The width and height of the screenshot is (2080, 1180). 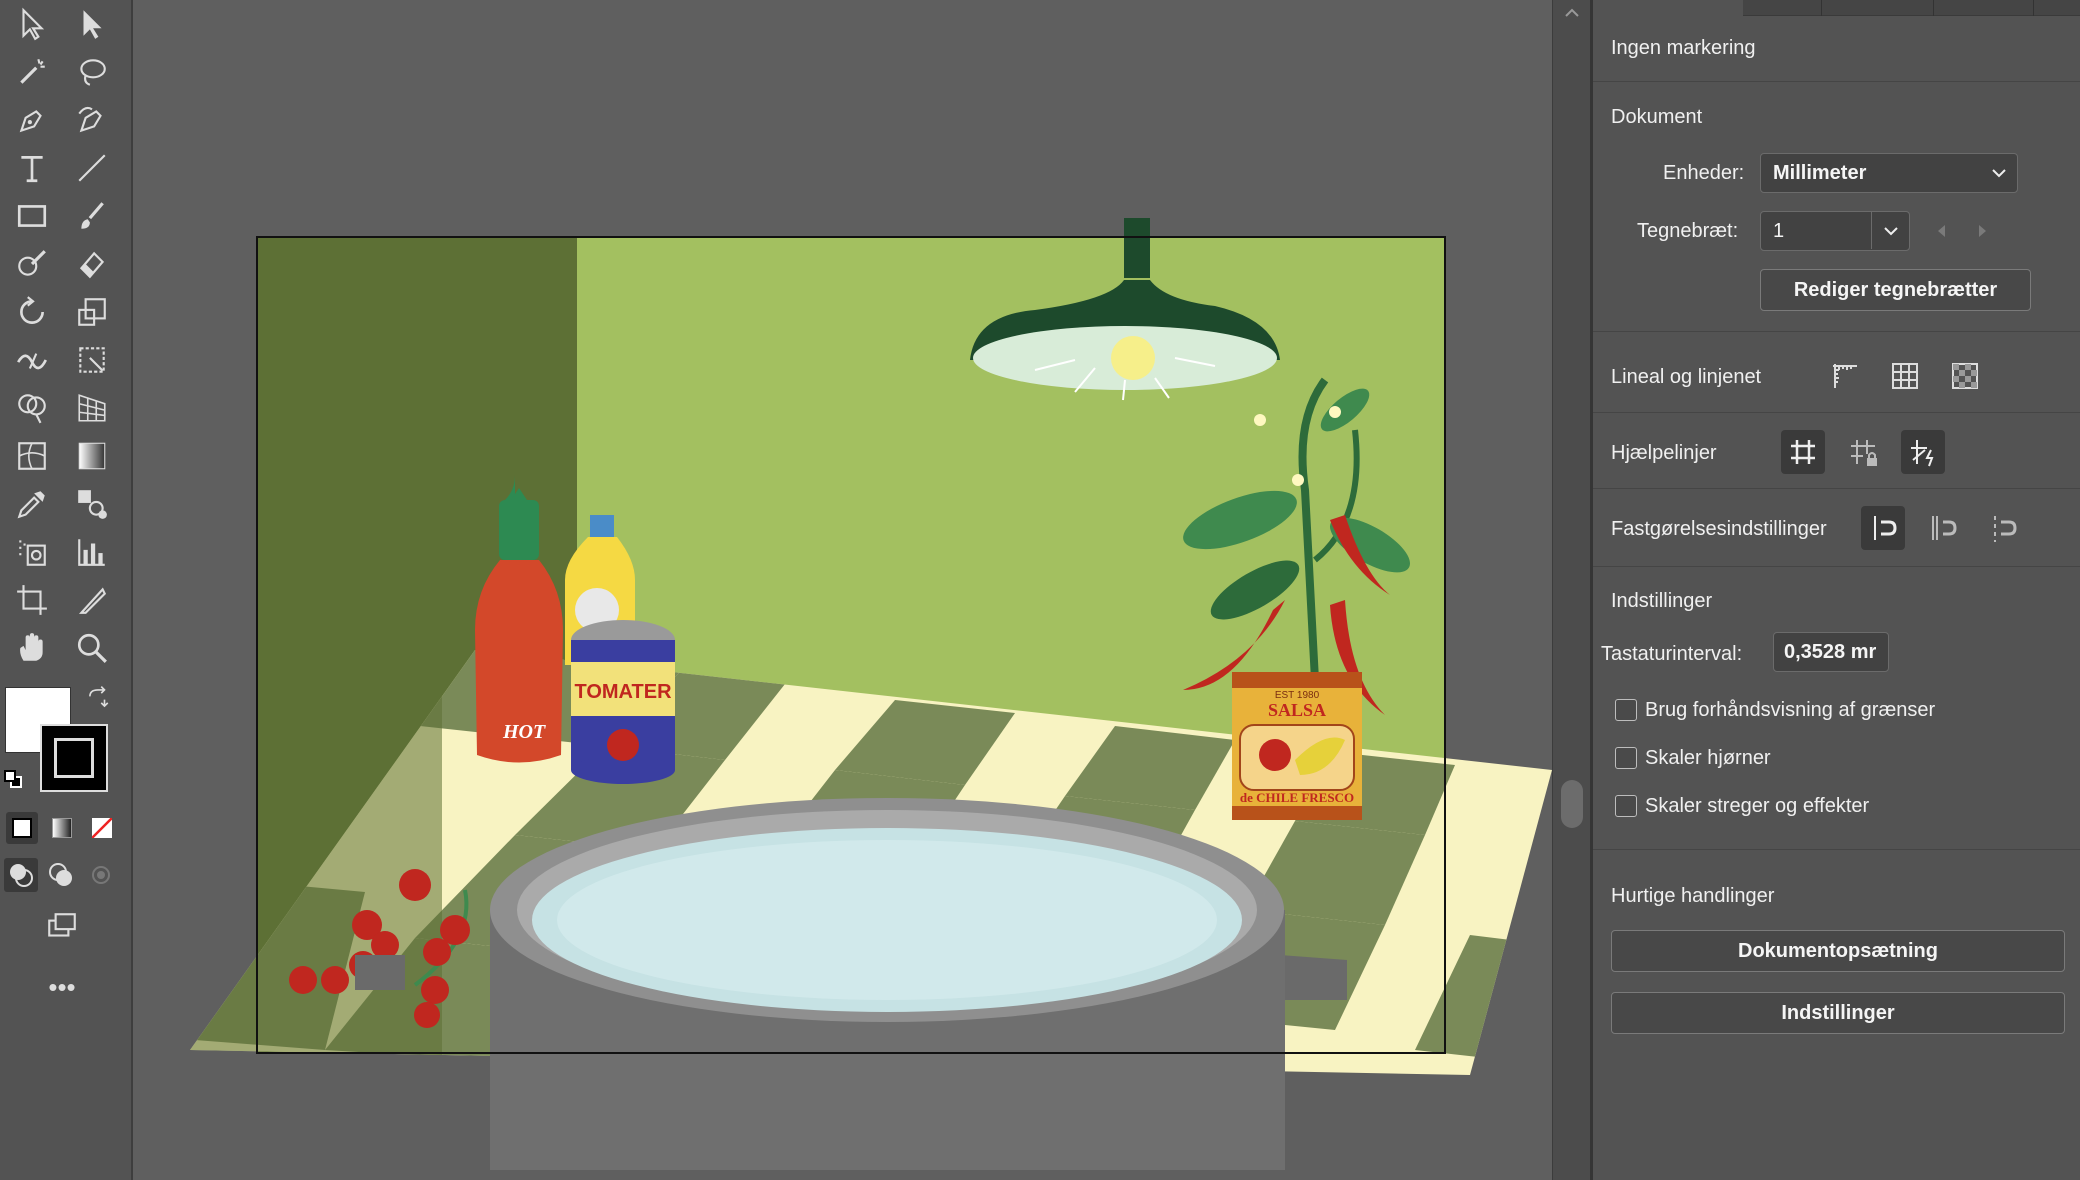 What do you see at coordinates (32, 456) in the screenshot?
I see `mesh-tool-icon` at bounding box center [32, 456].